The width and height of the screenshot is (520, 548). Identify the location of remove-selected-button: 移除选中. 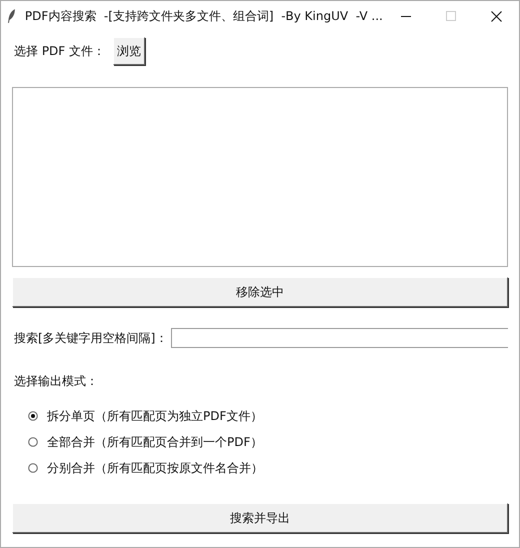
(260, 292).